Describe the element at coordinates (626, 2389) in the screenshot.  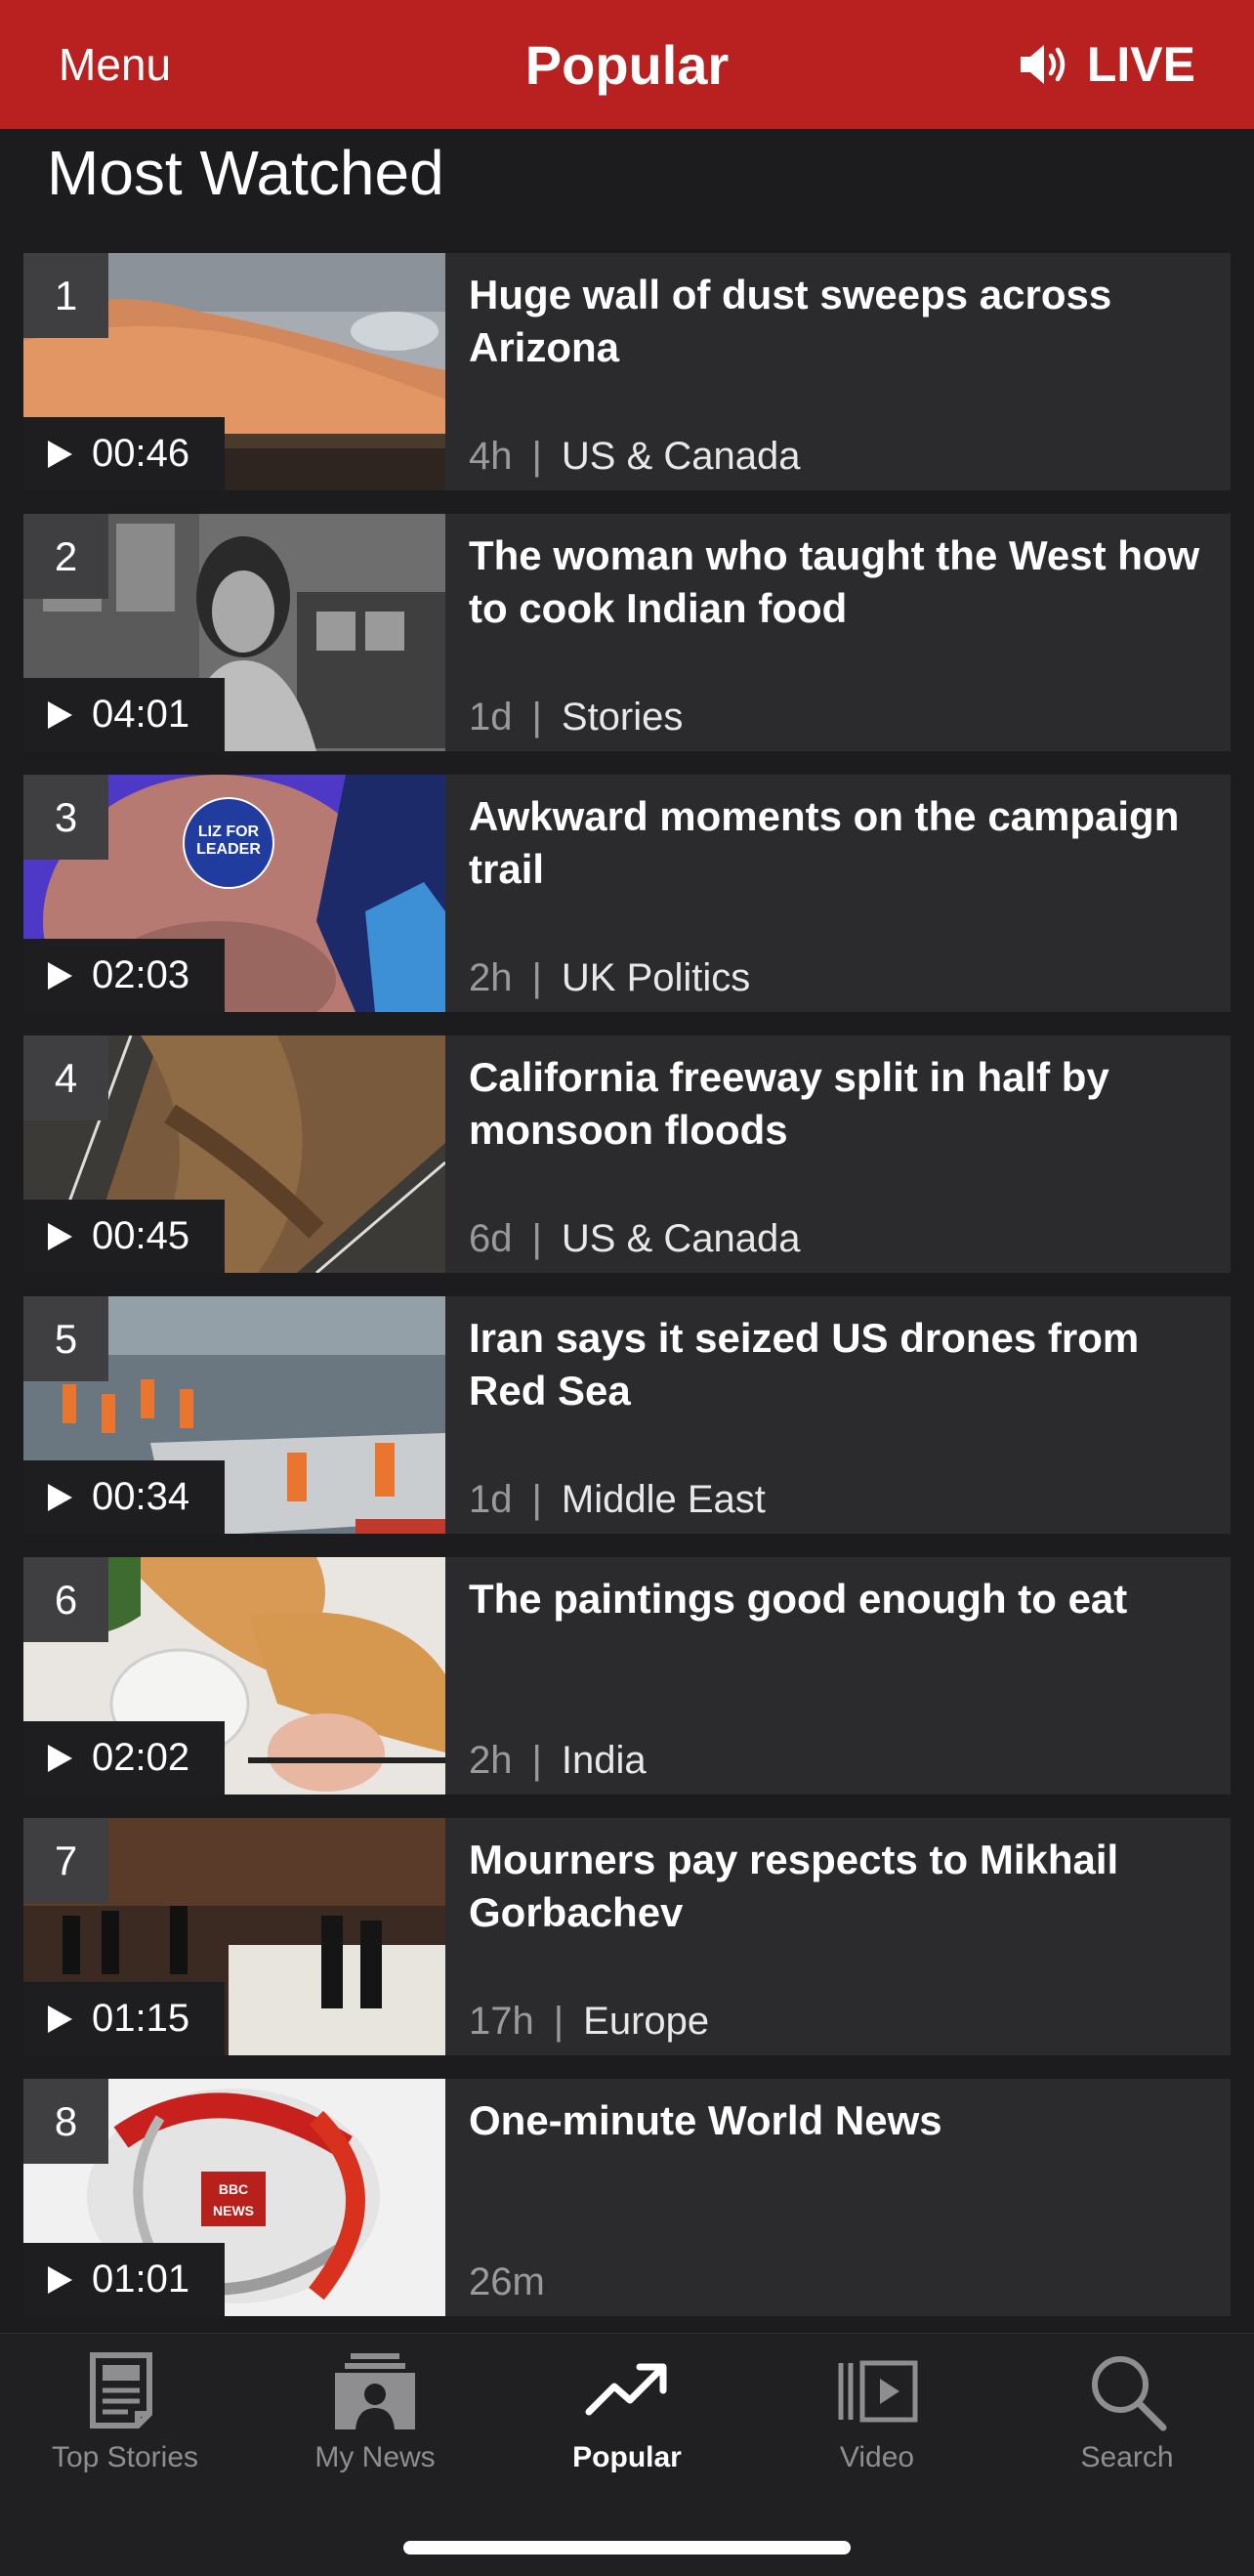
I see `trending-icon` at that location.